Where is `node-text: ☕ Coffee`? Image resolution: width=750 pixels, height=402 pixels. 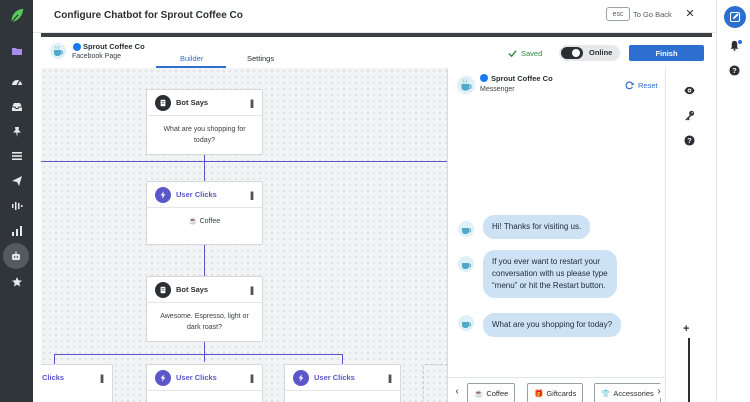 node-text: ☕ Coffee is located at coordinates (204, 221).